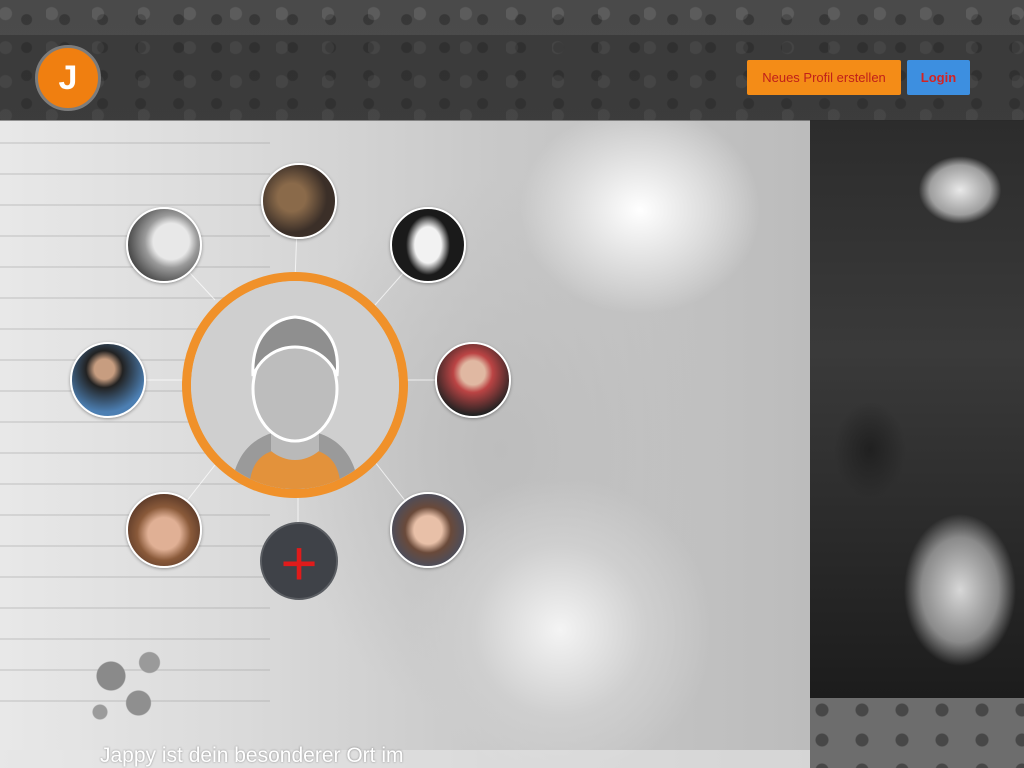  Describe the element at coordinates (824, 77) in the screenshot. I see `create-profile-button: Neues Profil erstellen` at that location.